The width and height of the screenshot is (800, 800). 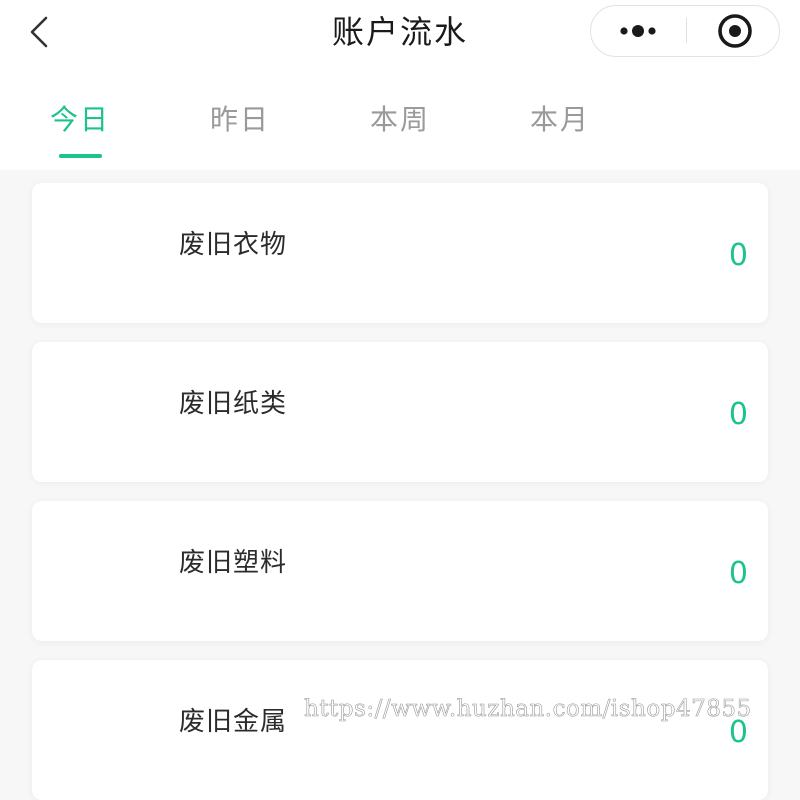 I want to click on more-button, so click(x=638, y=30).